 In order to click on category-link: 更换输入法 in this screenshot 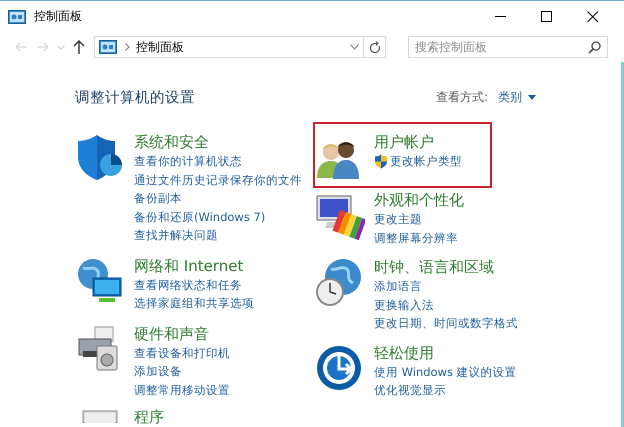, I will do `click(404, 305)`.